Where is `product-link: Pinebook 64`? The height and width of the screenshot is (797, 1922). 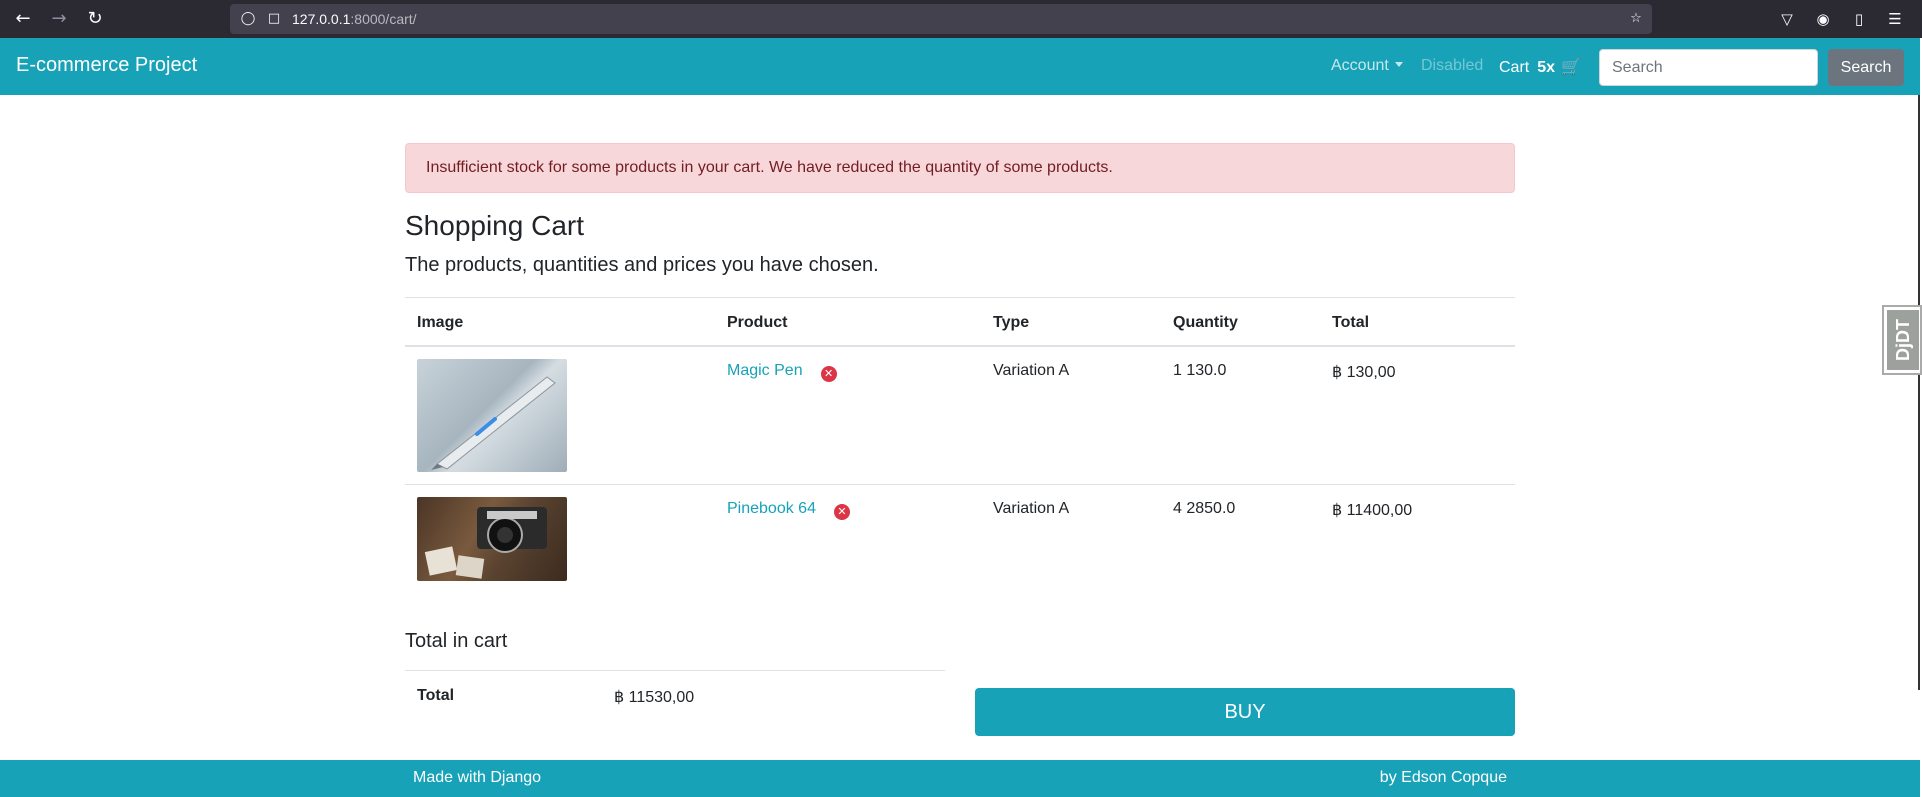
product-link: Pinebook 64 is located at coordinates (771, 508).